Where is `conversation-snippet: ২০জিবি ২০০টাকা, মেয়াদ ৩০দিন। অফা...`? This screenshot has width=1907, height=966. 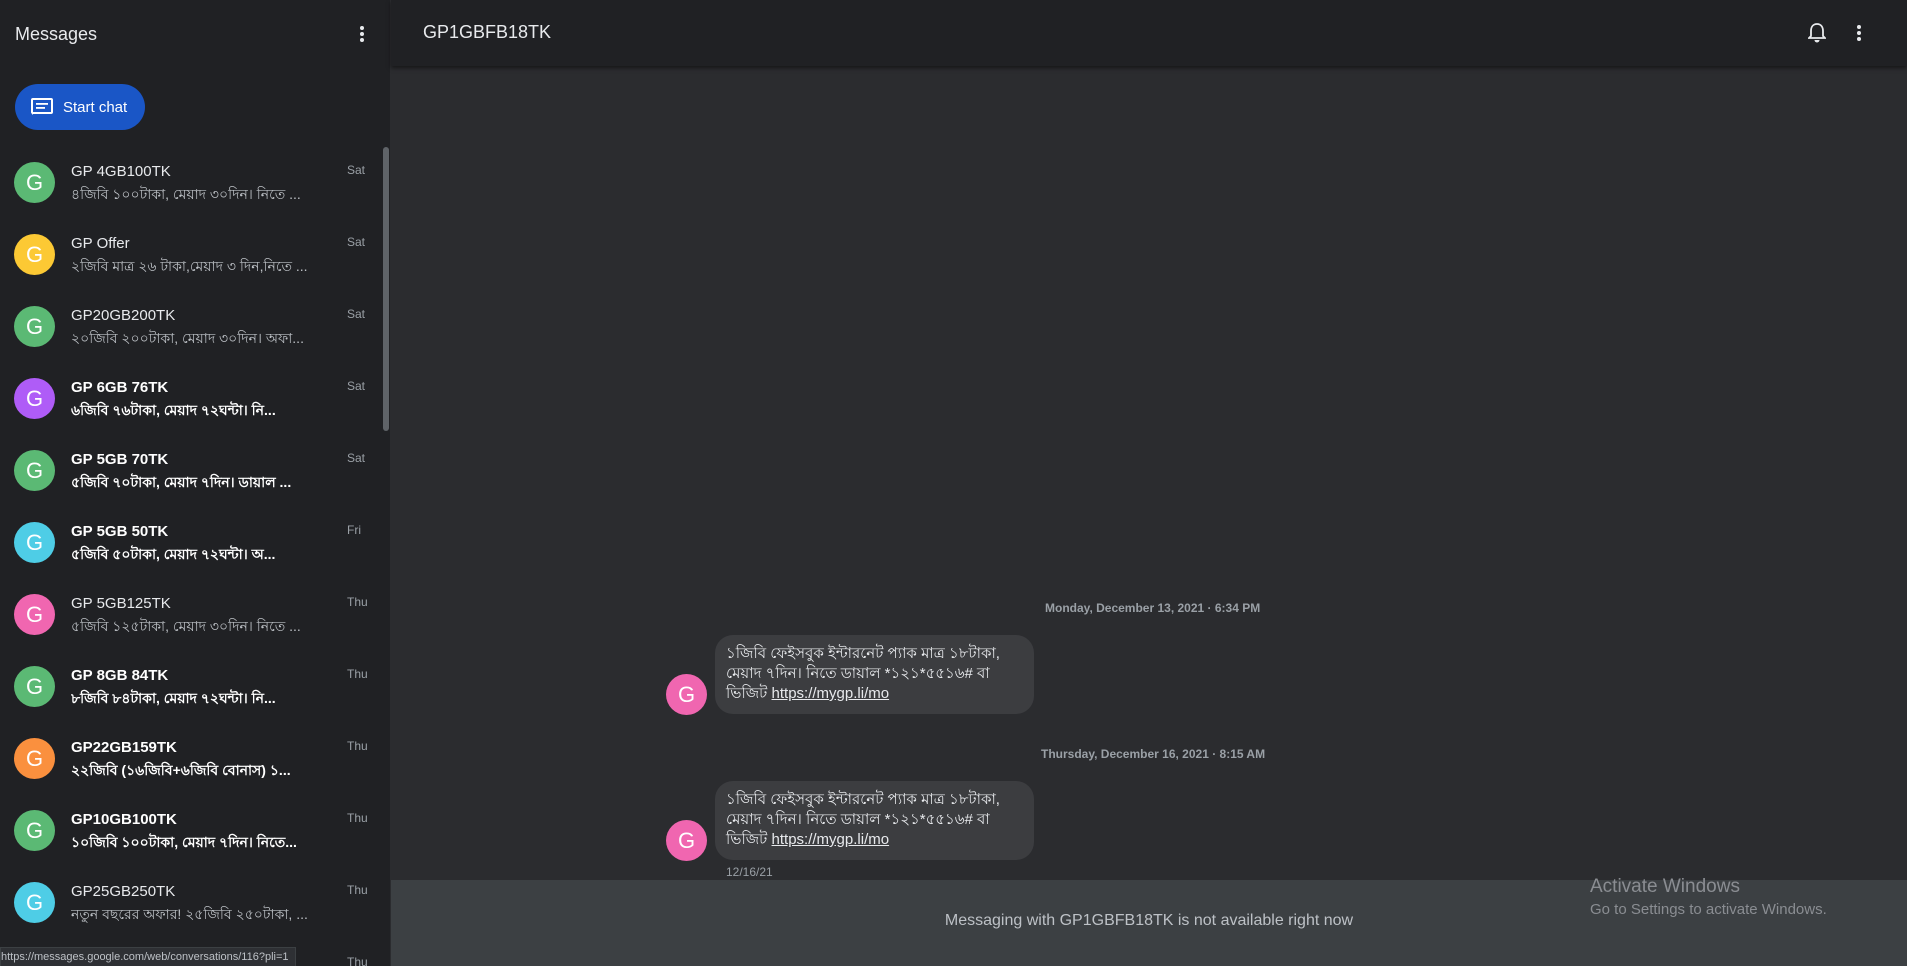 conversation-snippet: ২০জিবি ২০০টাকা, মেয়াদ ৩০দিন। অফা... is located at coordinates (187, 338).